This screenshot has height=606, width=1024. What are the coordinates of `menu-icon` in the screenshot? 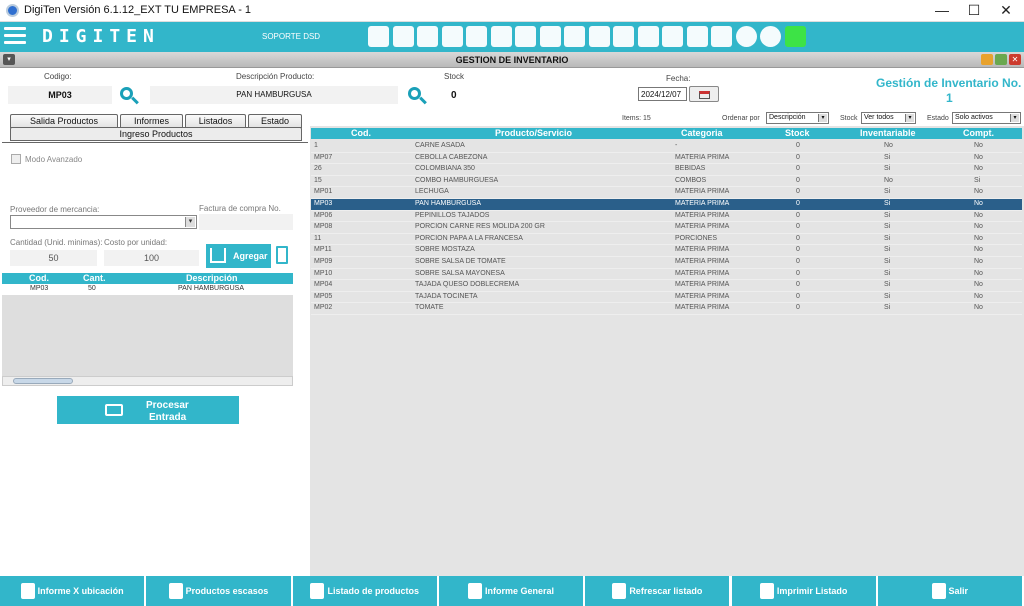 It's located at (15, 36).